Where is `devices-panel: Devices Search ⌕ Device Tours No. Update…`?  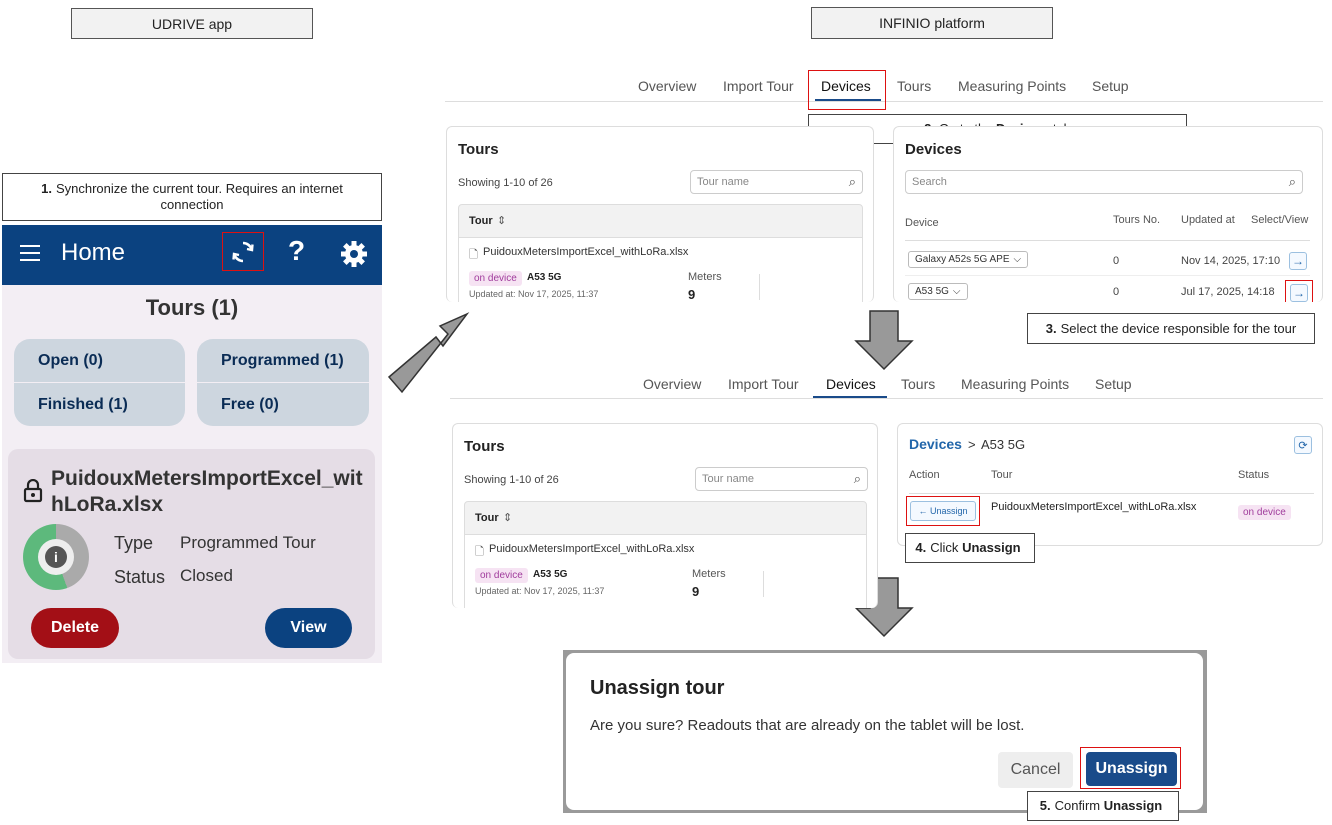
devices-panel: Devices Search ⌕ Device Tours No. Update… is located at coordinates (1108, 214).